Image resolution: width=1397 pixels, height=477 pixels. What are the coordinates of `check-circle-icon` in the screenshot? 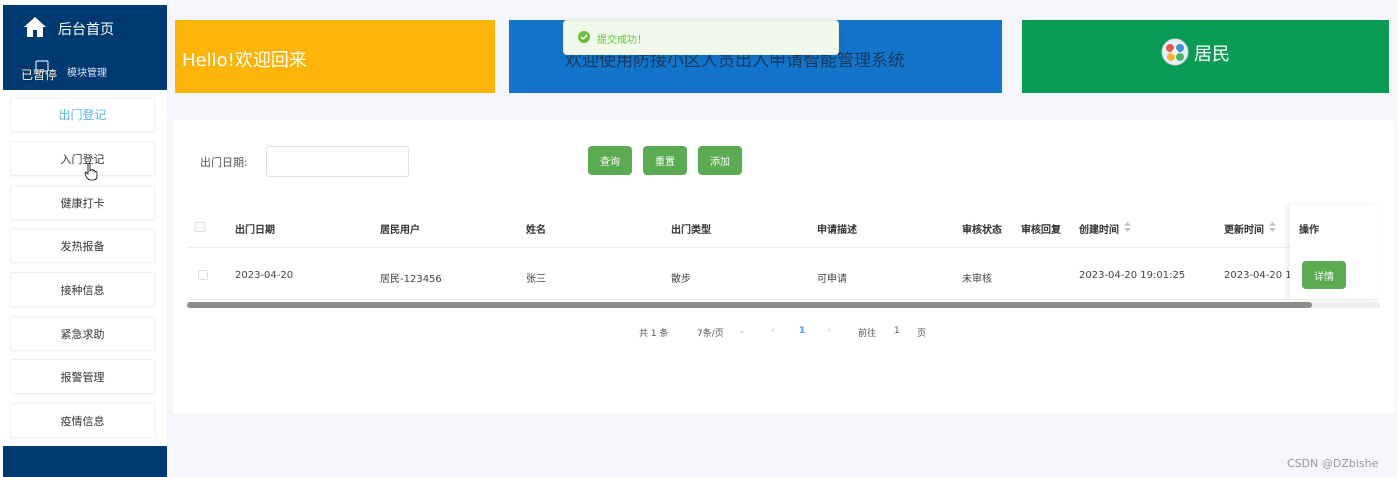 It's located at (584, 37).